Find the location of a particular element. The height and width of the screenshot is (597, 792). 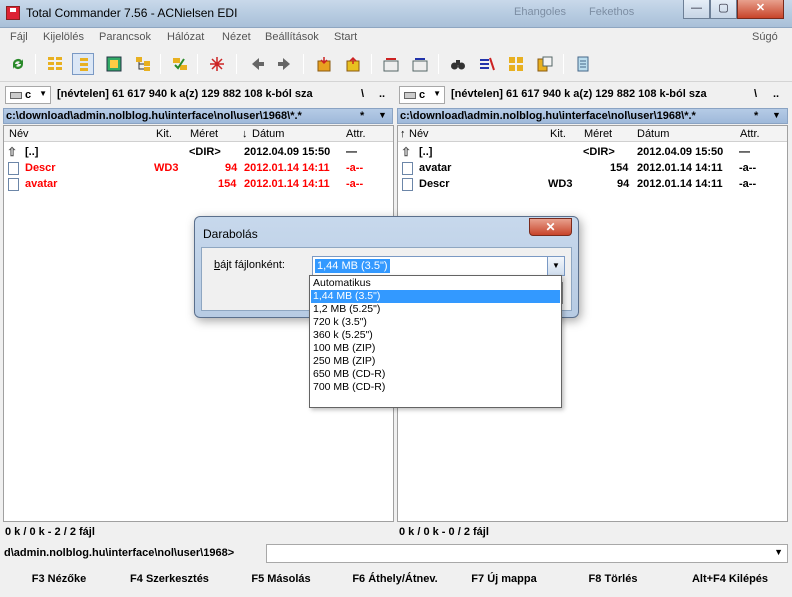

left-root-button: \ is located at coordinates (362, 94).